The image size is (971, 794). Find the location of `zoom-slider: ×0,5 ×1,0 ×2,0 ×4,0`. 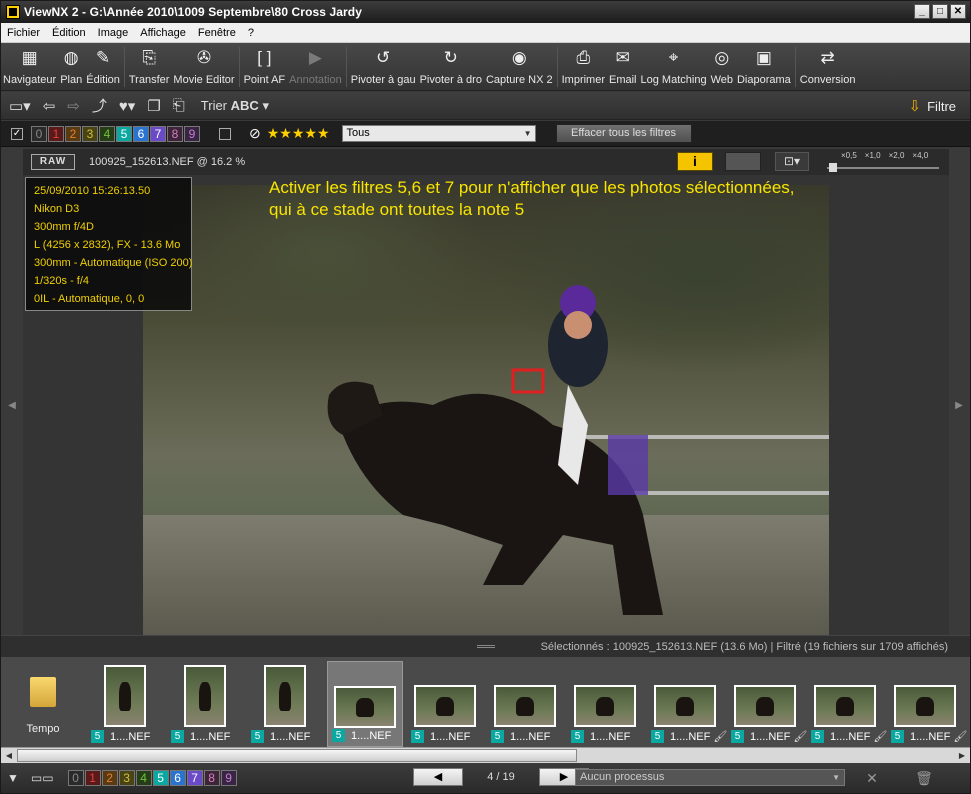

zoom-slider: ×0,5 ×1,0 ×2,0 ×4,0 is located at coordinates (883, 162).